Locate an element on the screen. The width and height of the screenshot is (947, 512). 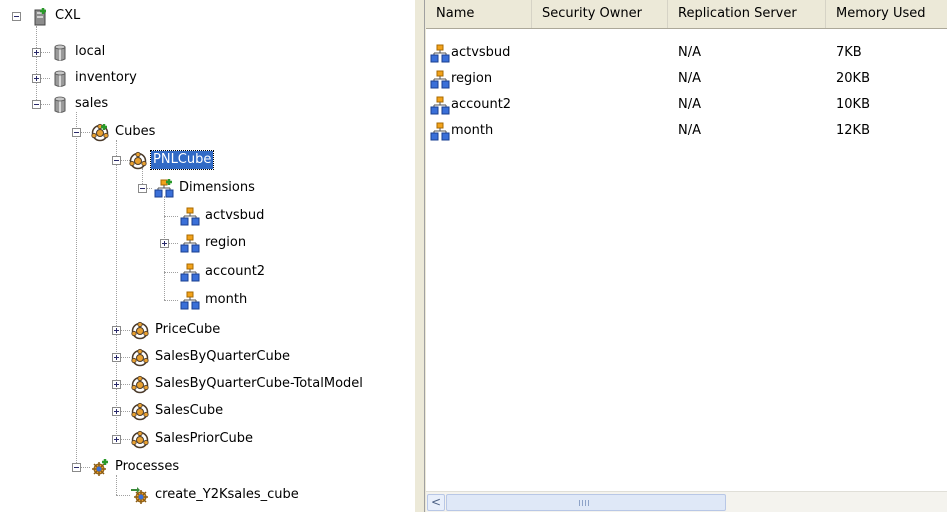
row-memory-used: 10KB is located at coordinates (853, 104).